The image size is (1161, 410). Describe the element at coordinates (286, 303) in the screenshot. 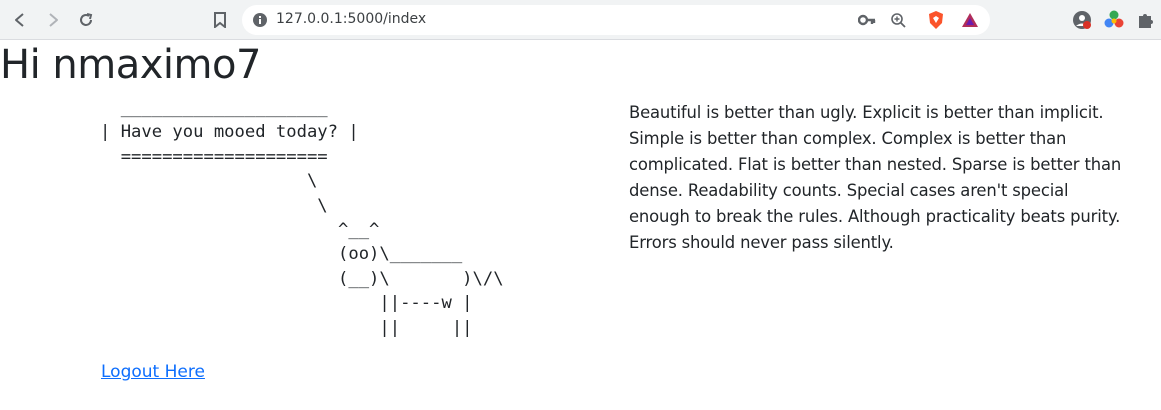

I see `cowsay-line: ||----w |` at that location.